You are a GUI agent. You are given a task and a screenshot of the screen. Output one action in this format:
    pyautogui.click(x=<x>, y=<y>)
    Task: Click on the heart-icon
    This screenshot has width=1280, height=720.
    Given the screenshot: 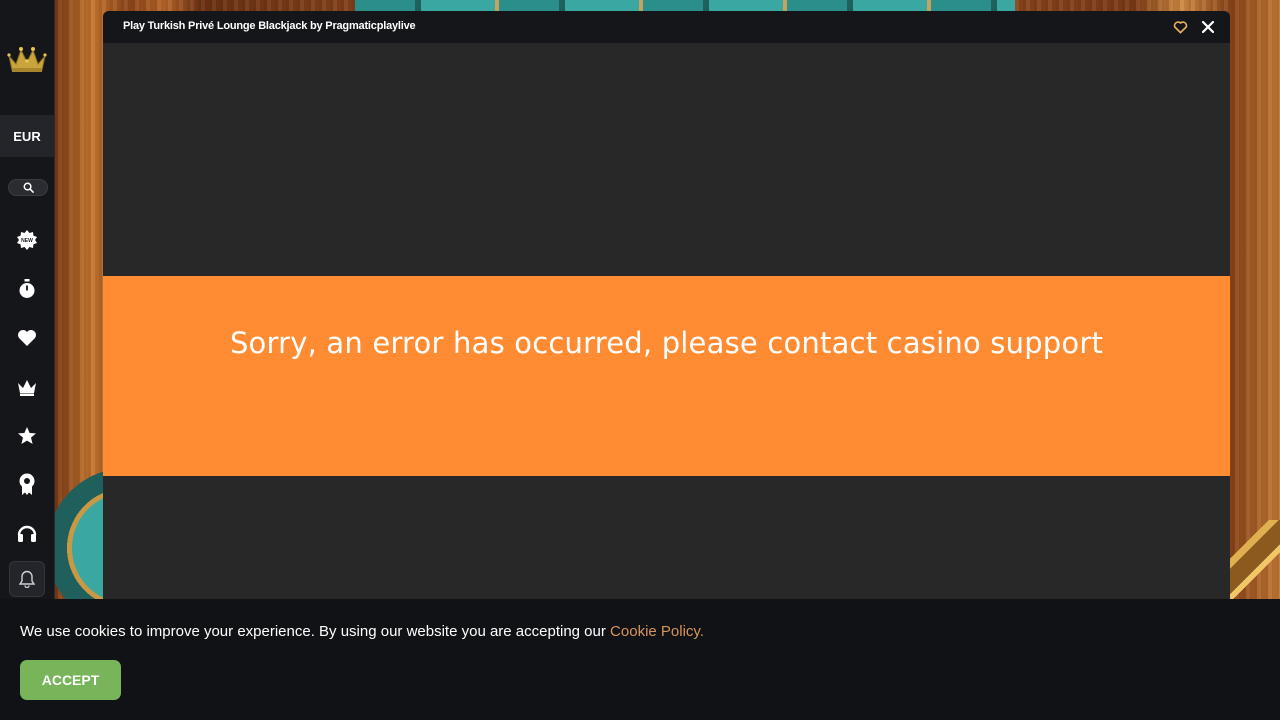 What is the action you would take?
    pyautogui.click(x=27, y=338)
    